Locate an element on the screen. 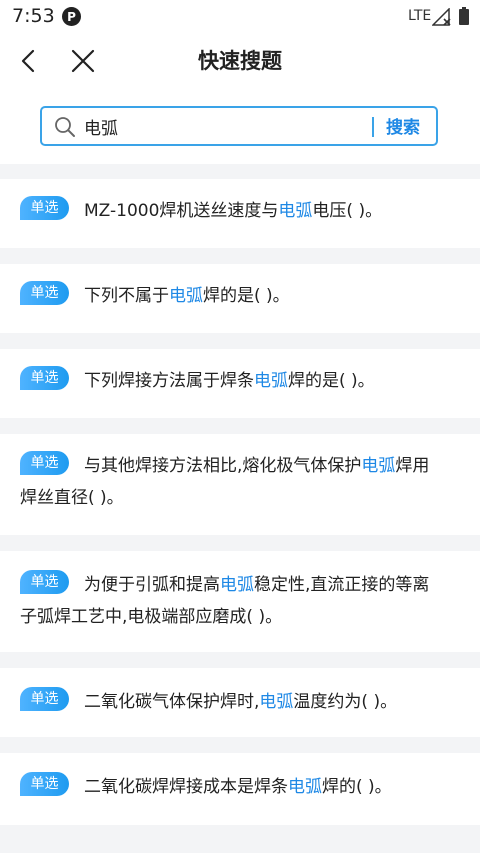 This screenshot has height=853, width=480. question-text: 下列焊接方法属于焊条电弧焊的是( )。 is located at coordinates (229, 381).